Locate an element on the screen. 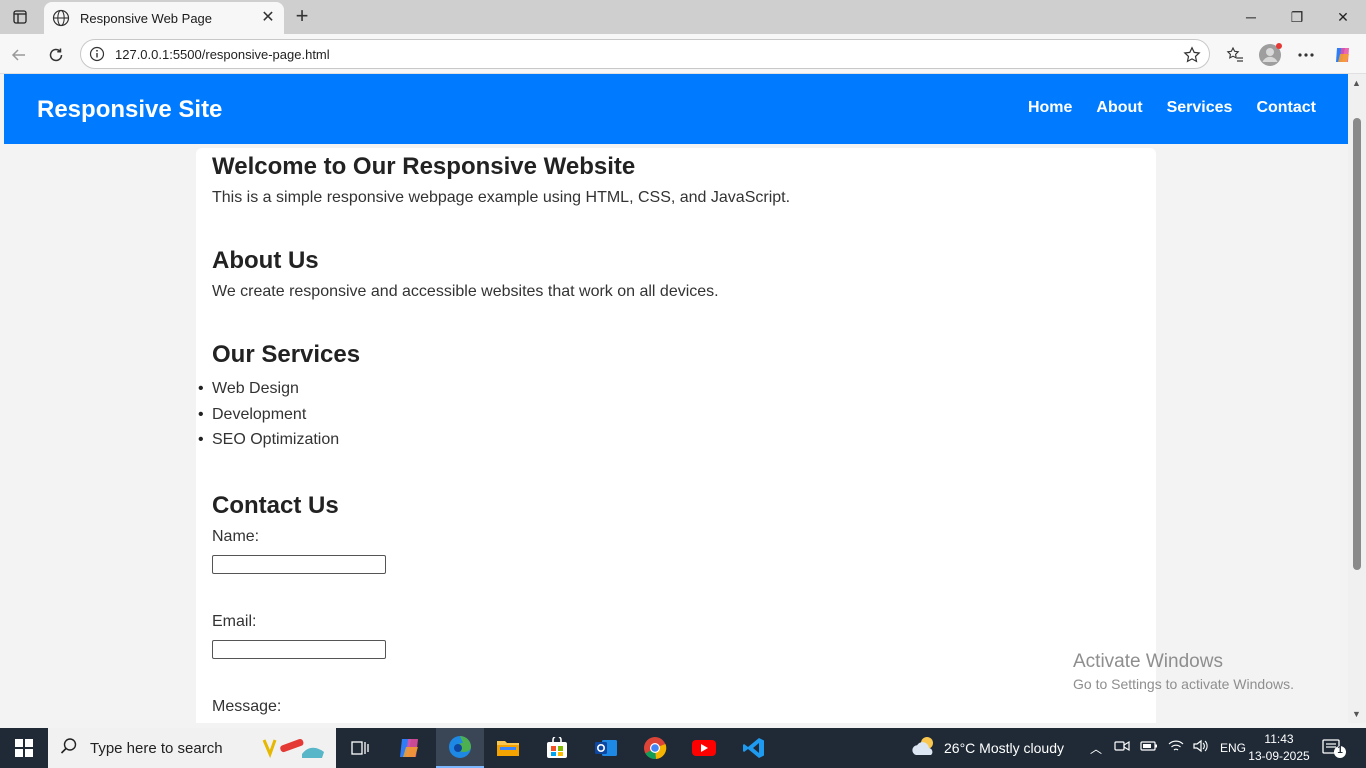 This screenshot has width=1366, height=768. favorite-star-icon is located at coordinates (1192, 55).